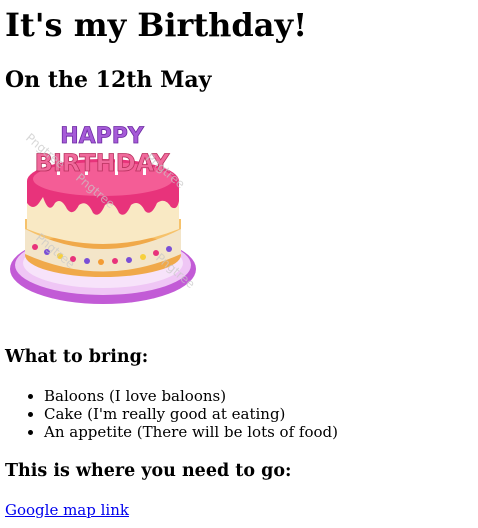 This screenshot has width=478, height=528. Describe the element at coordinates (67, 510) in the screenshot. I see `google-map-link: Google map link` at that location.